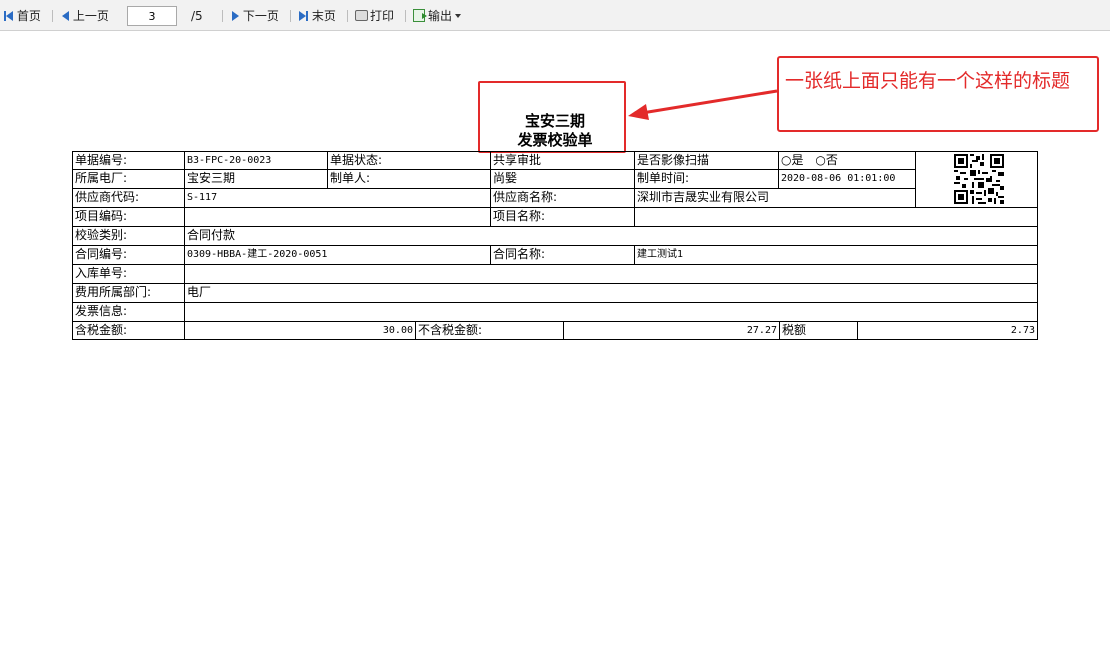 This screenshot has height=670, width=1110. Describe the element at coordinates (129, 161) in the screenshot. I see `doc-no-label: 单据编号:` at that location.